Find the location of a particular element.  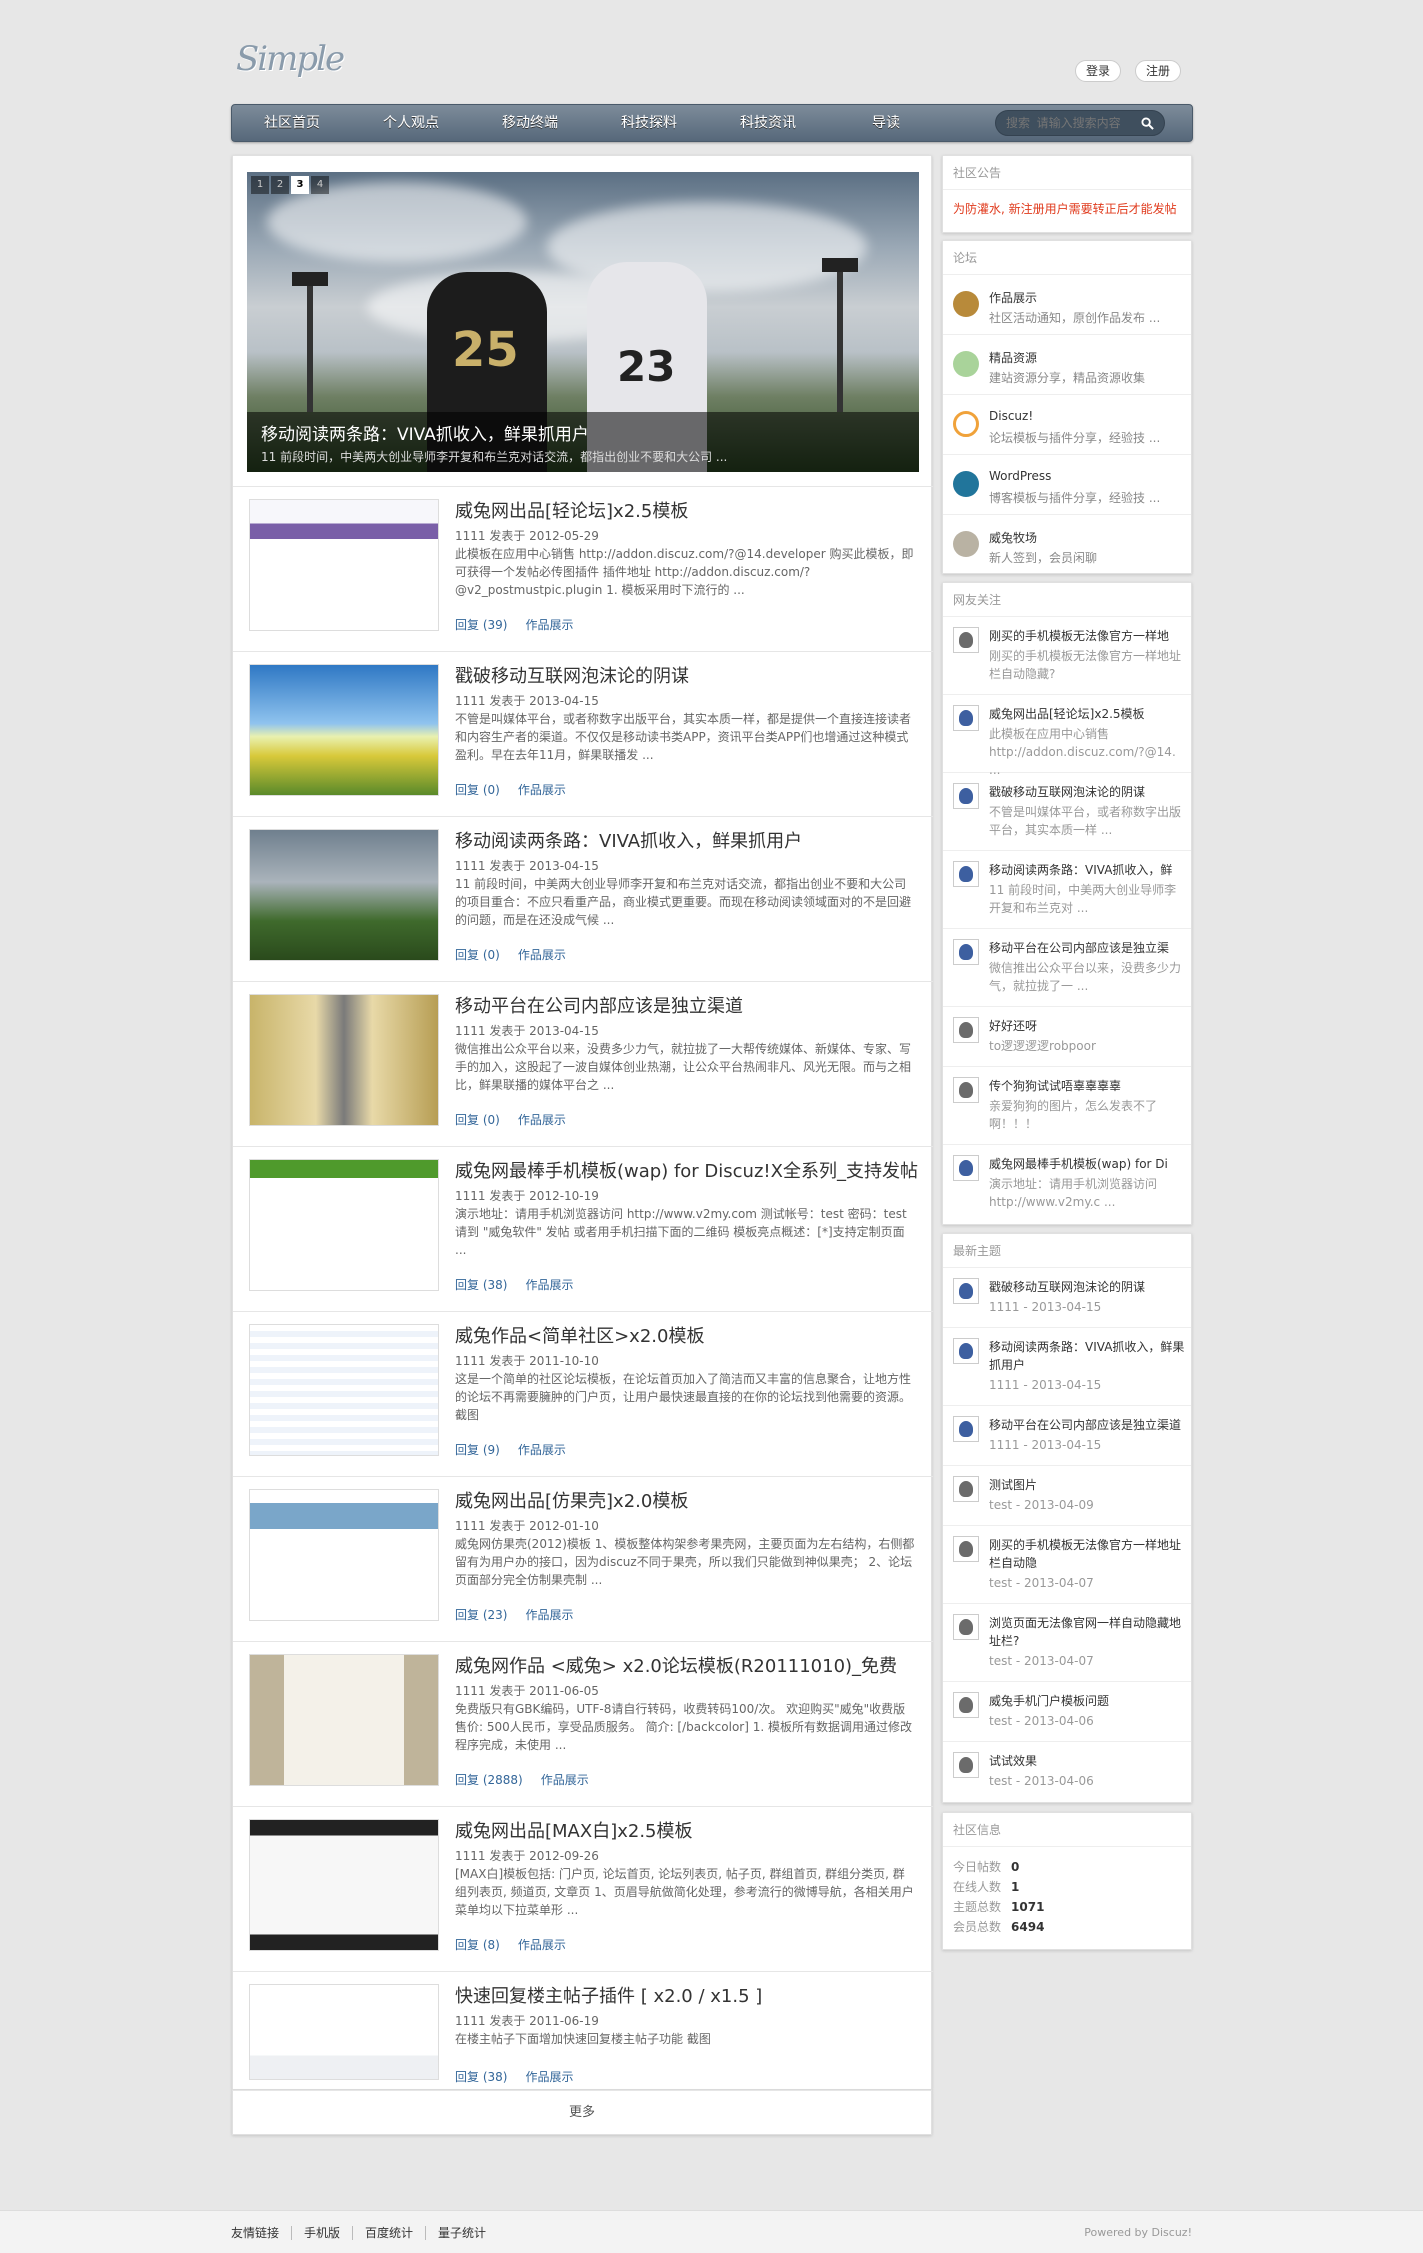

list-item: 测试图片 test - 2013-04-09 is located at coordinates (1067, 1496).